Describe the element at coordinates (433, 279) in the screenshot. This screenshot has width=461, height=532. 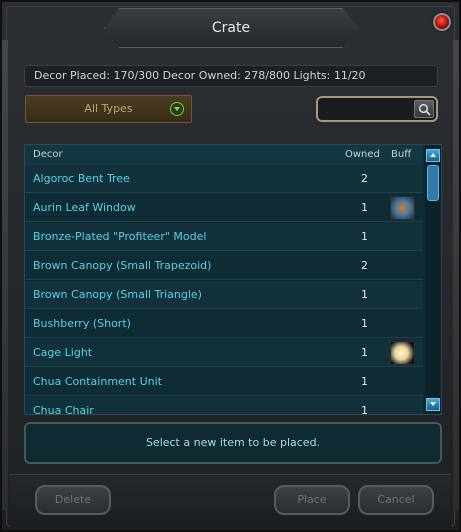
I see `list-scrollbar` at that location.